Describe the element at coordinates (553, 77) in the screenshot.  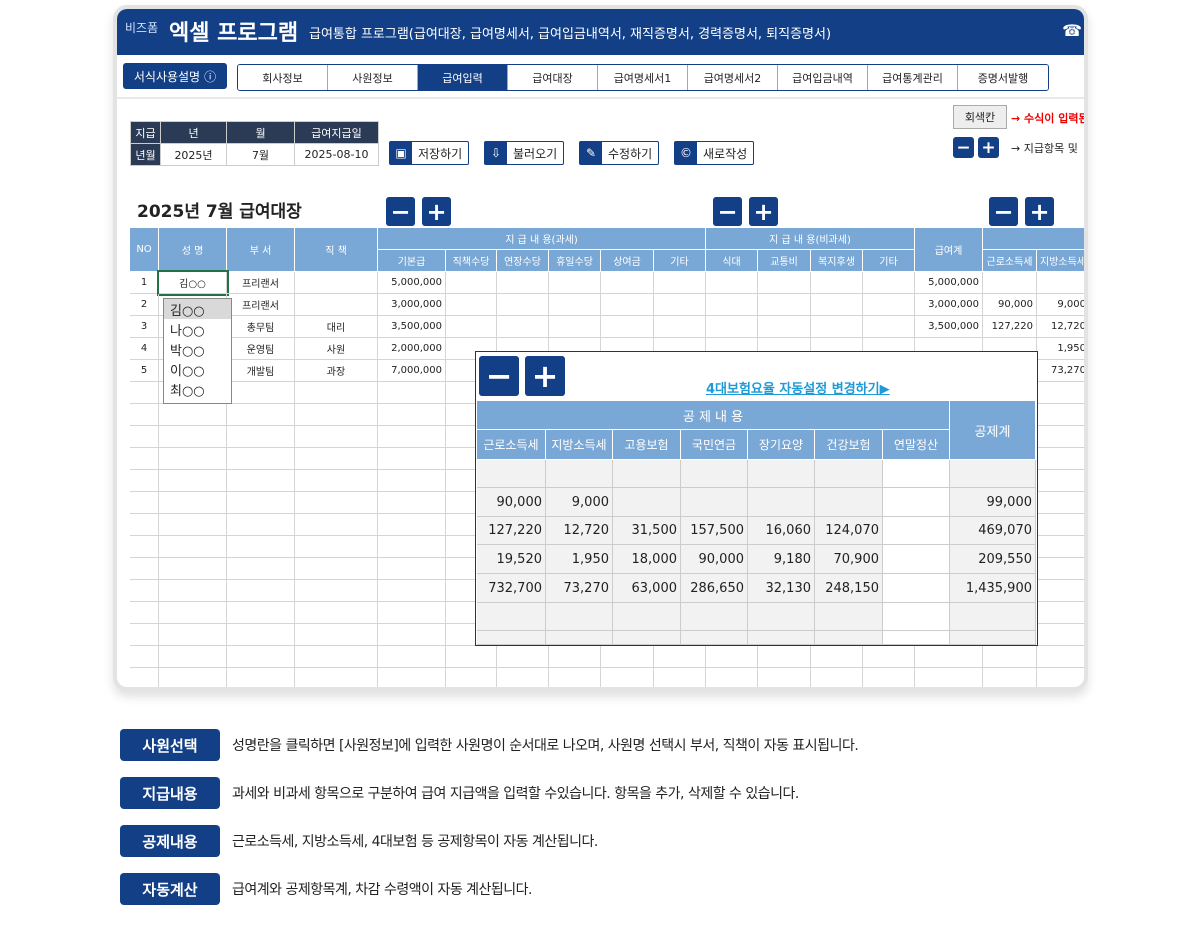
I see `tab-3: 급여대장` at that location.